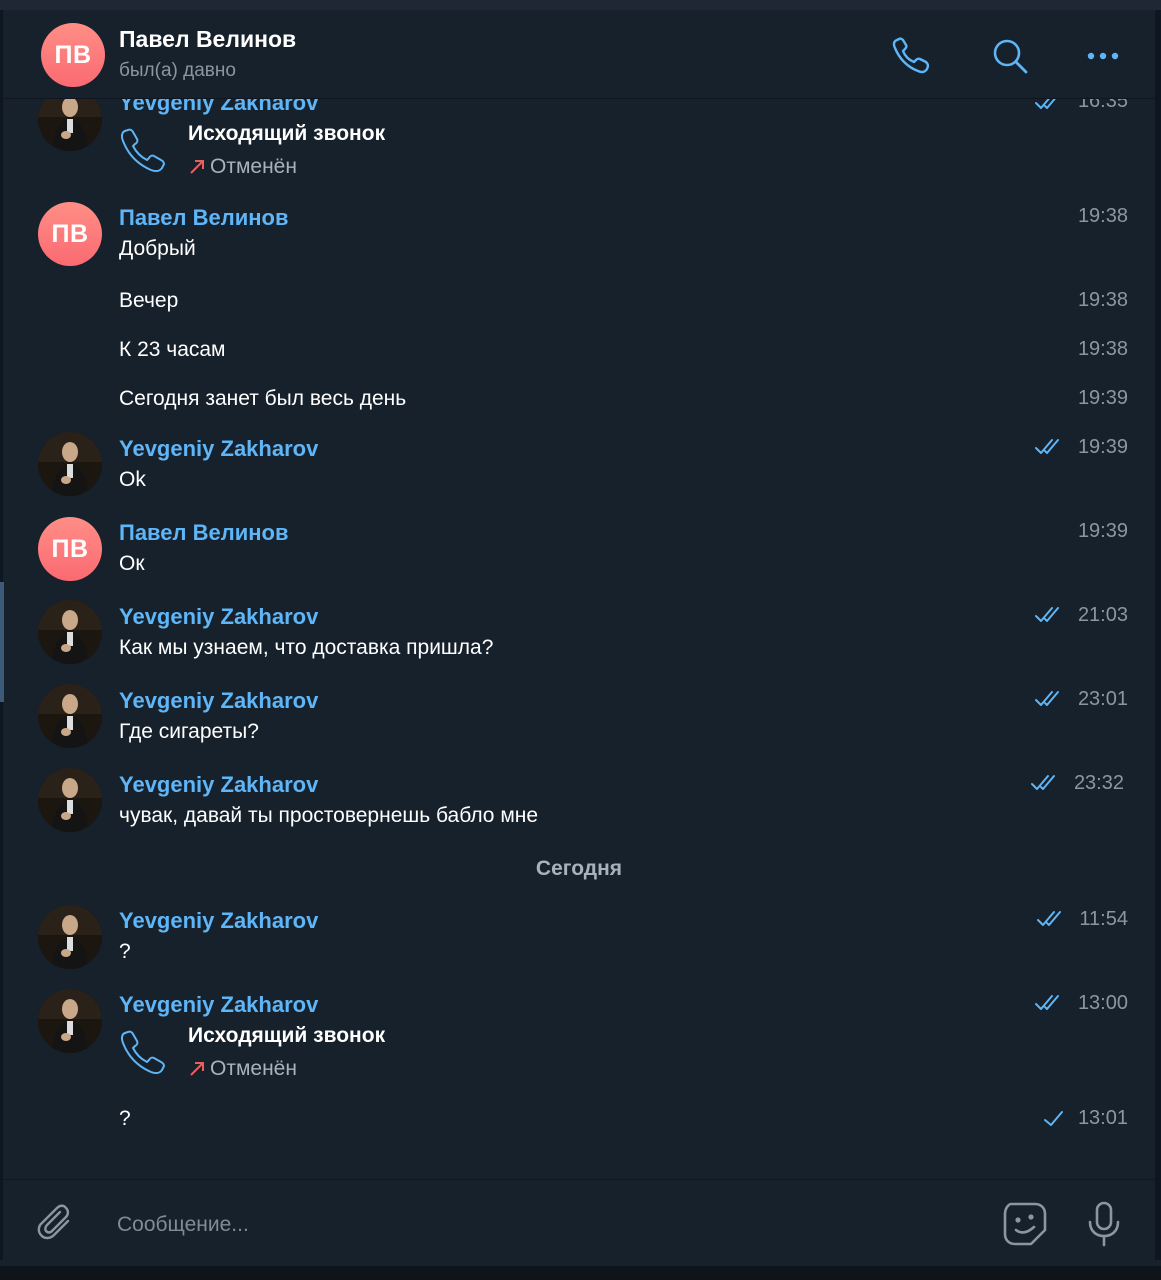  What do you see at coordinates (1102, 1003) in the screenshot?
I see `message-time: 13:00` at bounding box center [1102, 1003].